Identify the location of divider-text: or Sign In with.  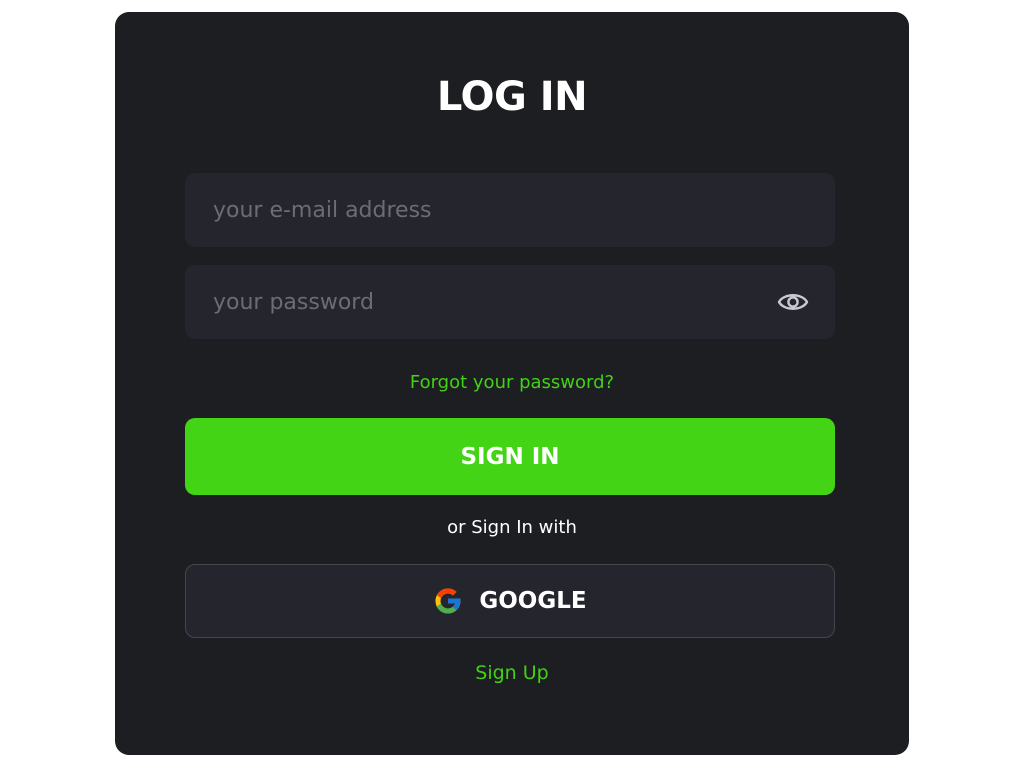
(512, 527).